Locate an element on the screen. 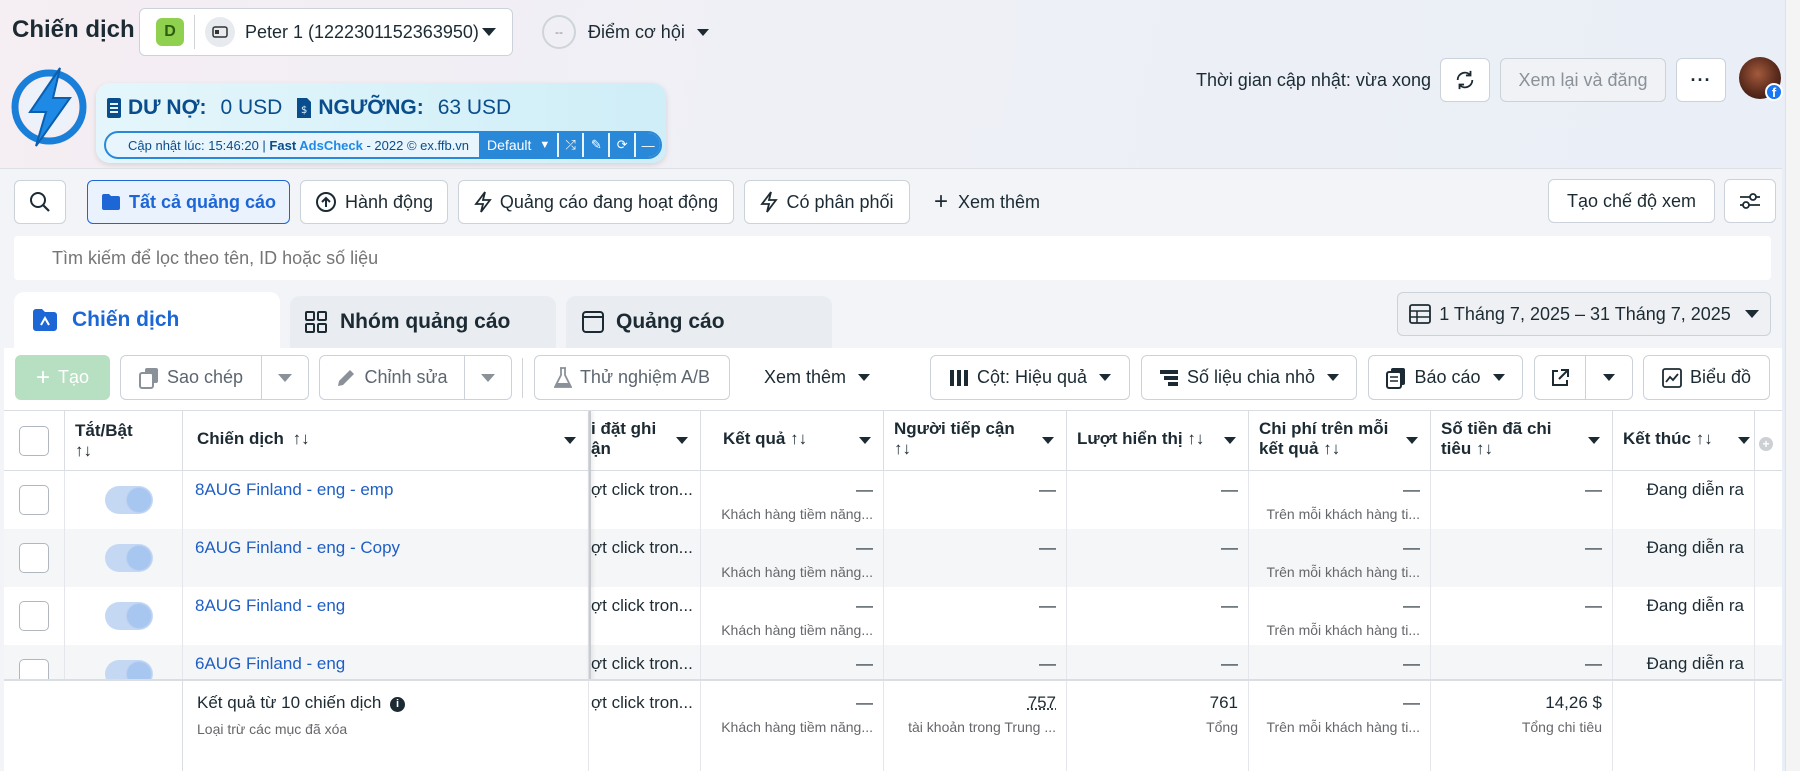 The image size is (1800, 771). toolbar-divider is located at coordinates (522, 378).